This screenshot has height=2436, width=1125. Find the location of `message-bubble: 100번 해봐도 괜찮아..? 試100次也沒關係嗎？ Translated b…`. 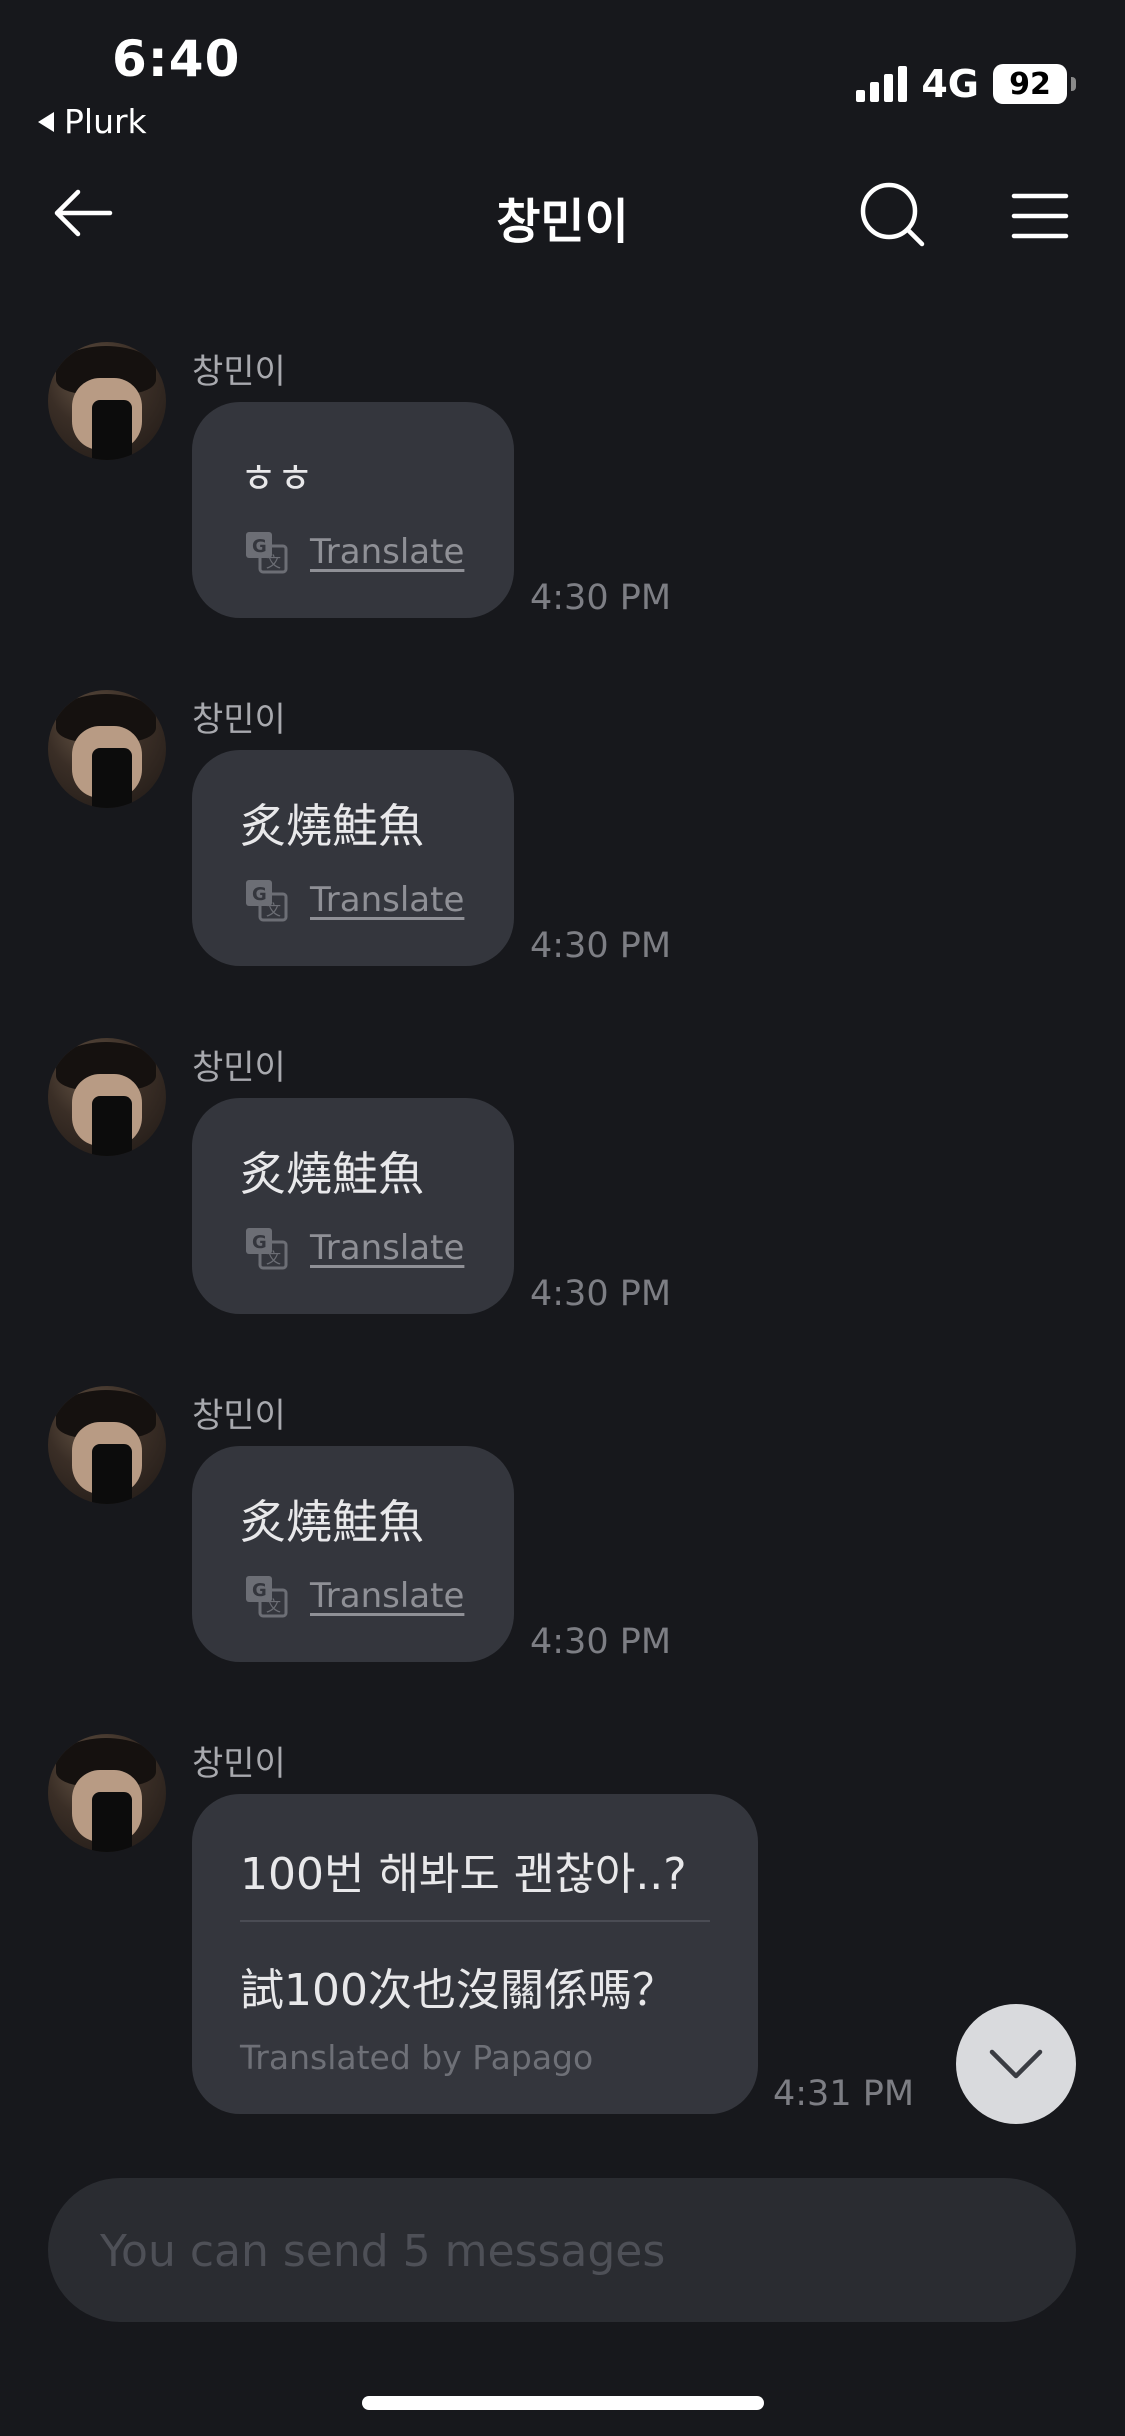

message-bubble: 100번 해봐도 괜찮아..? 試100次也沒關係嗎？ Translated b… is located at coordinates (475, 1954).